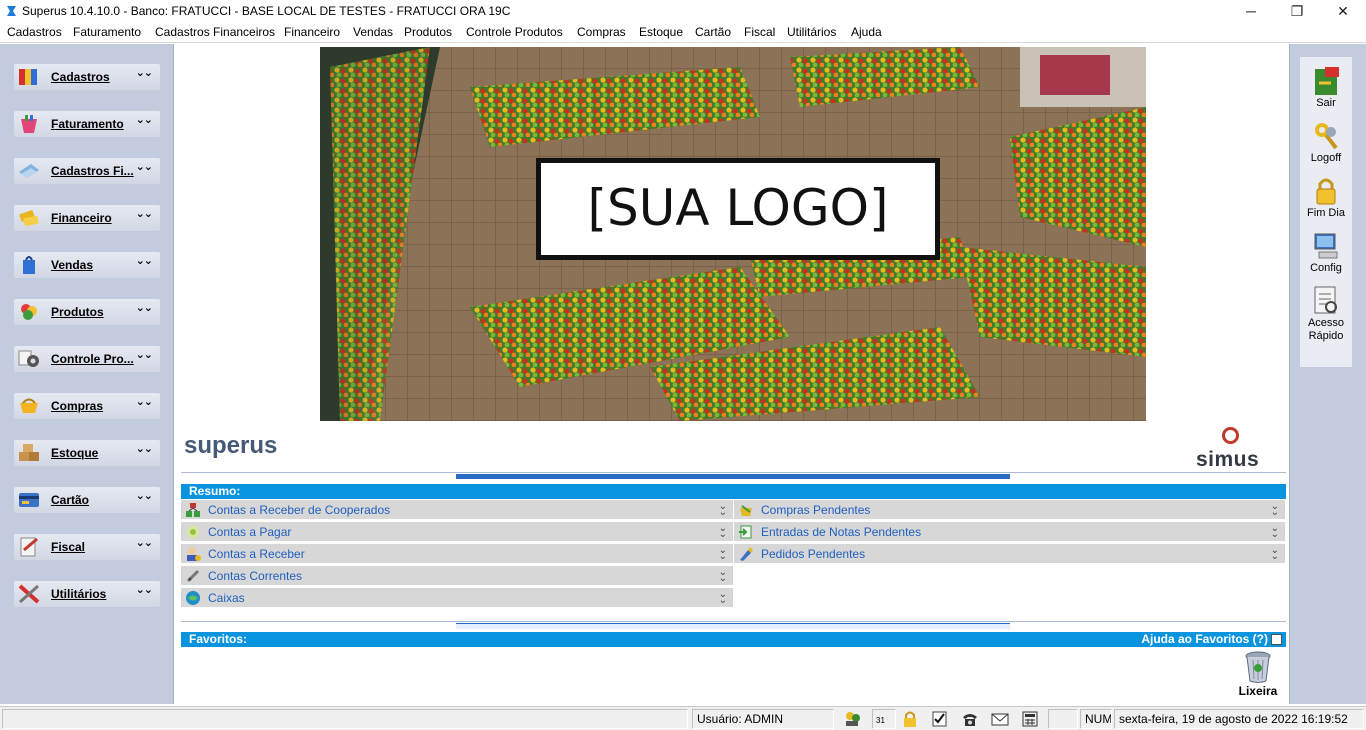 Image resolution: width=1366 pixels, height=730 pixels. Describe the element at coordinates (87, 547) in the screenshot. I see `sidebar-item-fiscal: Fiscal ⌄⌄` at that location.